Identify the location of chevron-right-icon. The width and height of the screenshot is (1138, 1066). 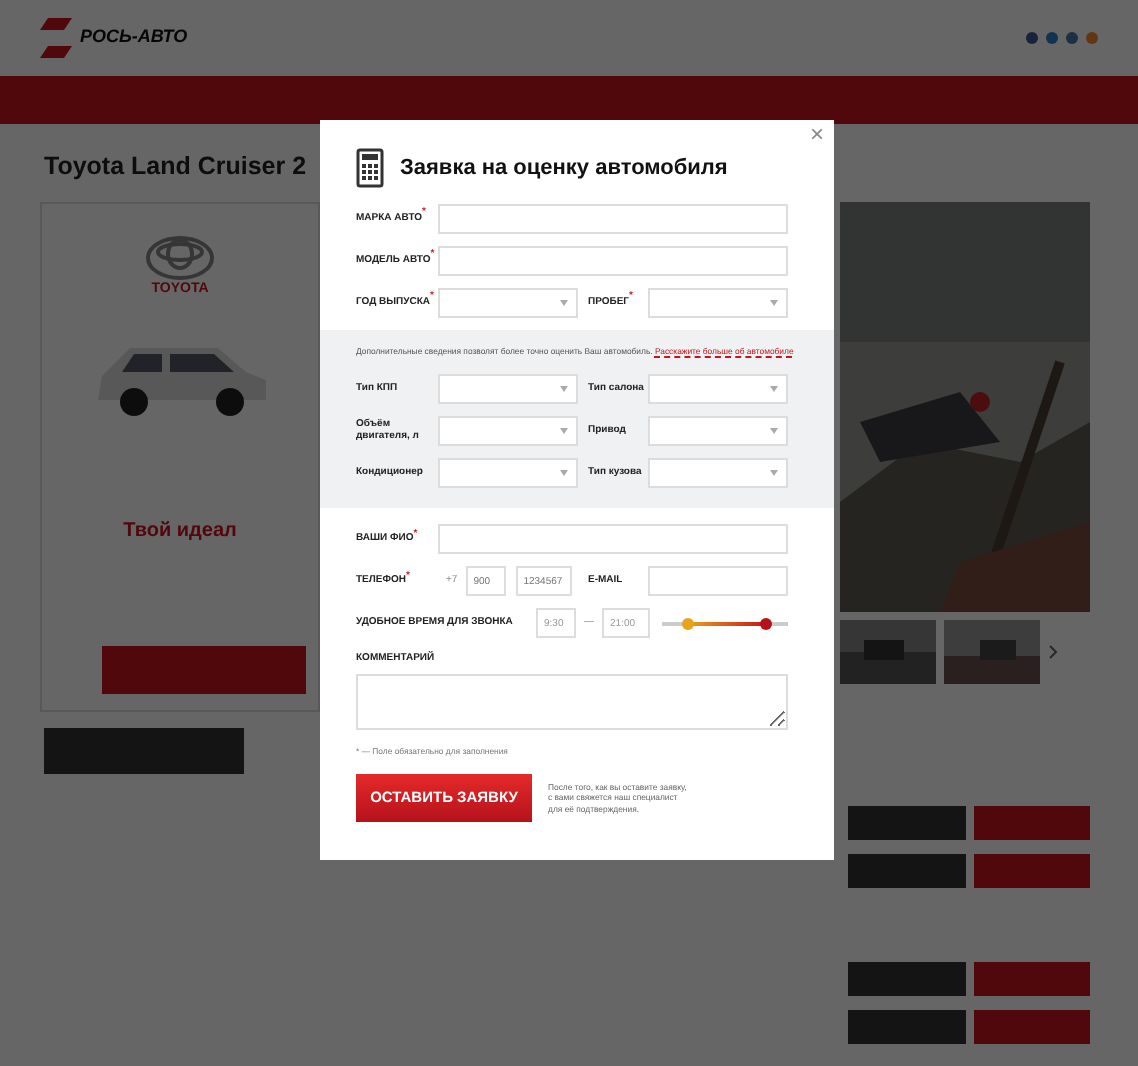
(1053, 651).